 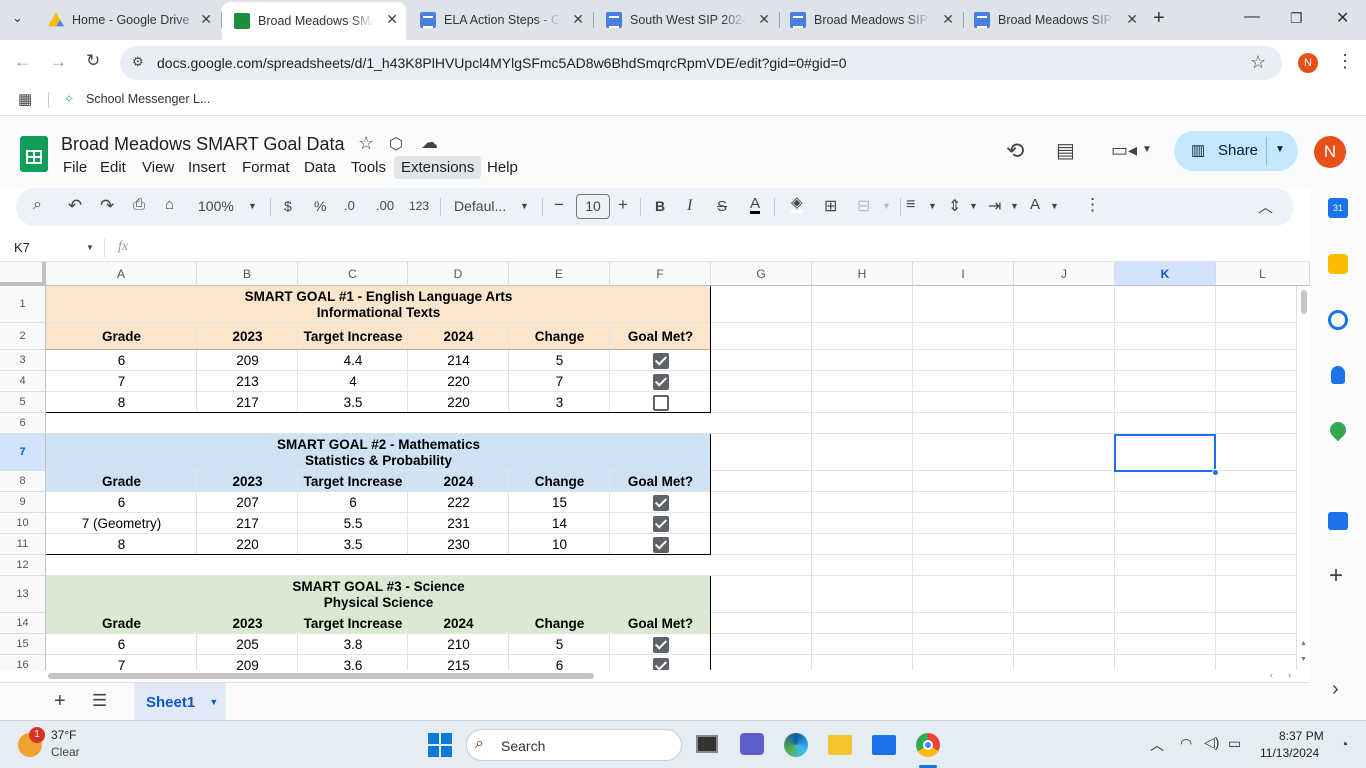 What do you see at coordinates (660, 623) in the screenshot?
I see `header-goal-met: Goal Met?` at bounding box center [660, 623].